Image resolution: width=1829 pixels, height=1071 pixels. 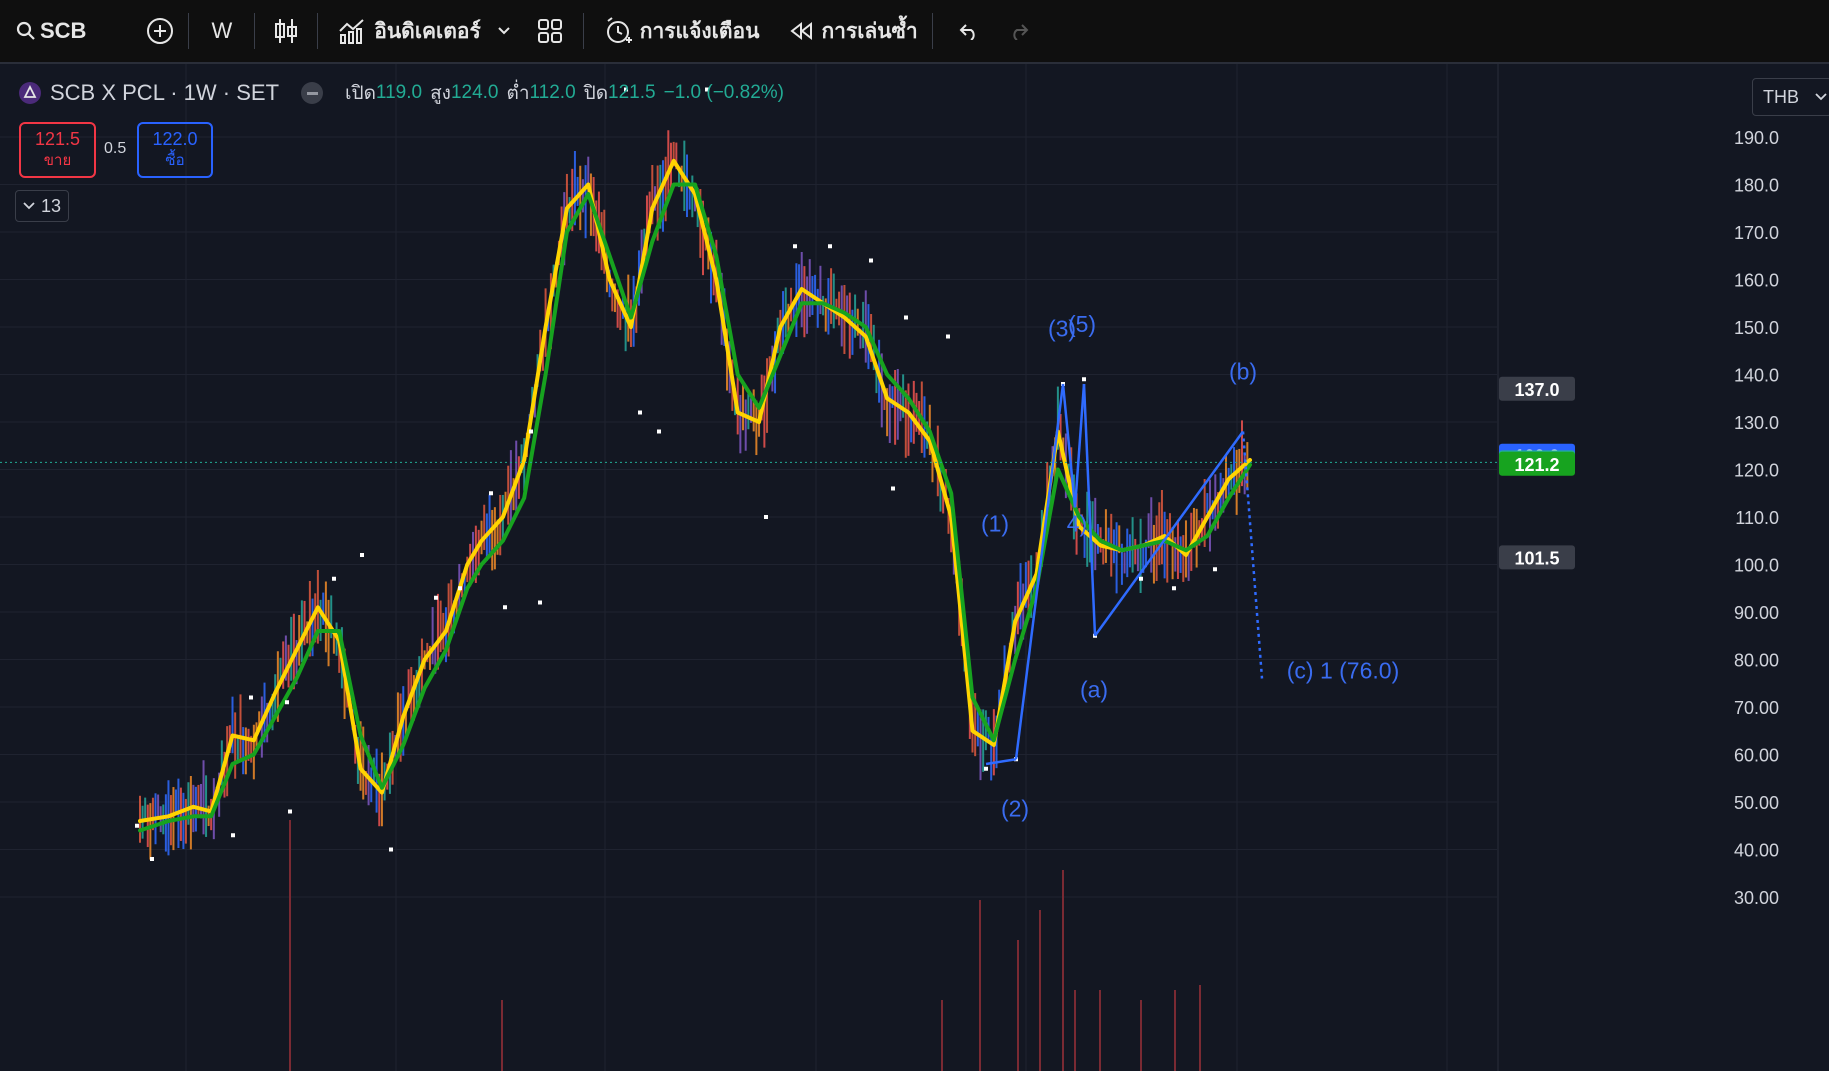 I want to click on y-tick-label: 170.0, so click(x=1756, y=233).